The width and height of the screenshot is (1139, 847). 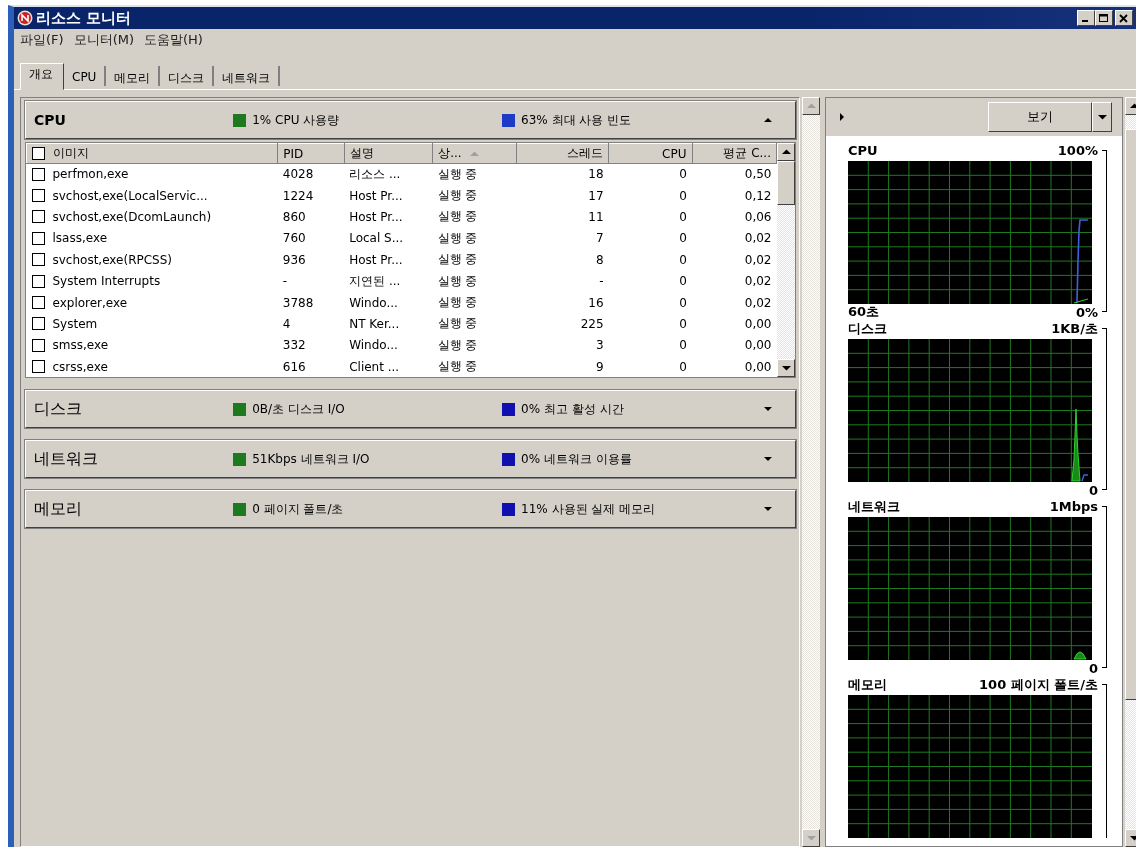 I want to click on tab: 메모리, so click(x=133, y=76).